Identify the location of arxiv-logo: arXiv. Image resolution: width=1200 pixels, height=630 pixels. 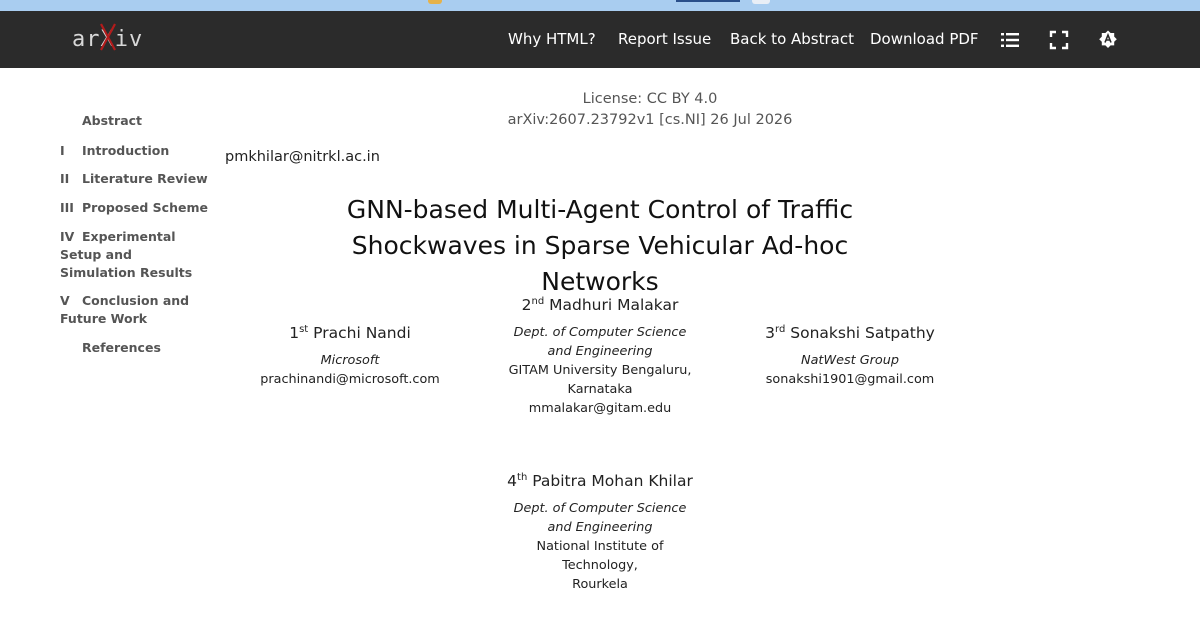
(107, 38).